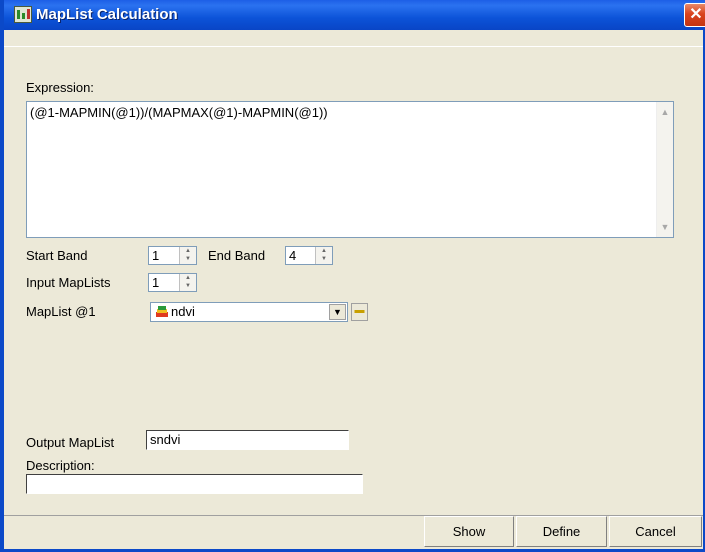  What do you see at coordinates (354, 15) in the screenshot?
I see `title-bar: MapList Calculation ✕` at bounding box center [354, 15].